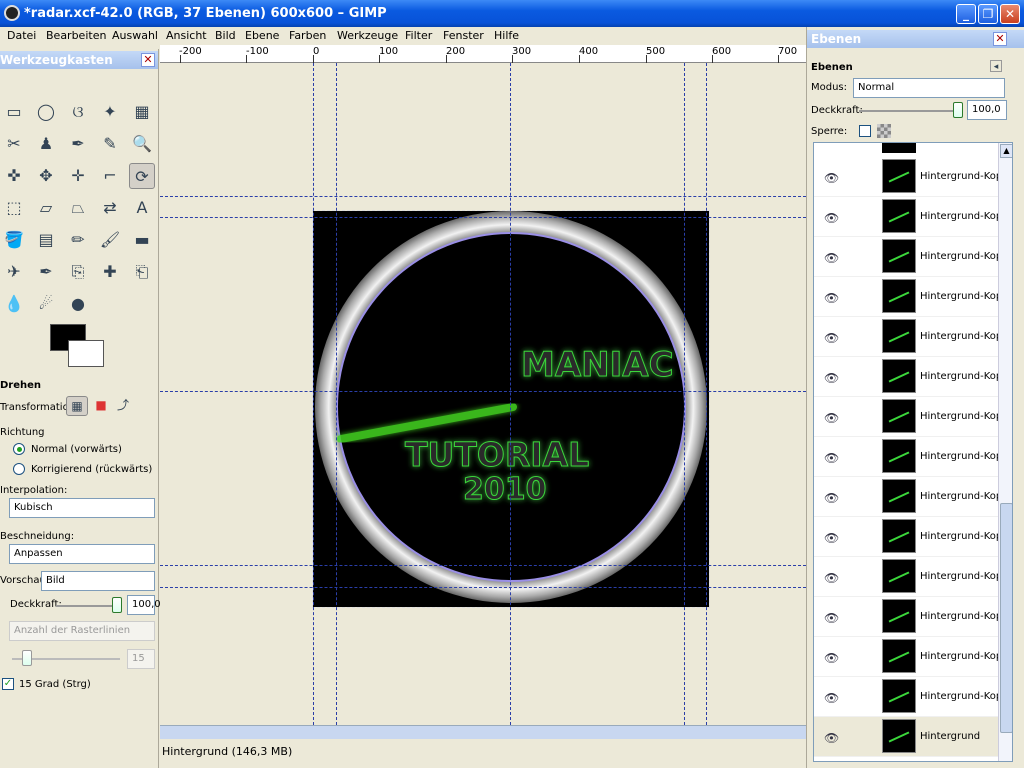  What do you see at coordinates (14, 272) in the screenshot?
I see `airbrush-icon: ✈` at bounding box center [14, 272].